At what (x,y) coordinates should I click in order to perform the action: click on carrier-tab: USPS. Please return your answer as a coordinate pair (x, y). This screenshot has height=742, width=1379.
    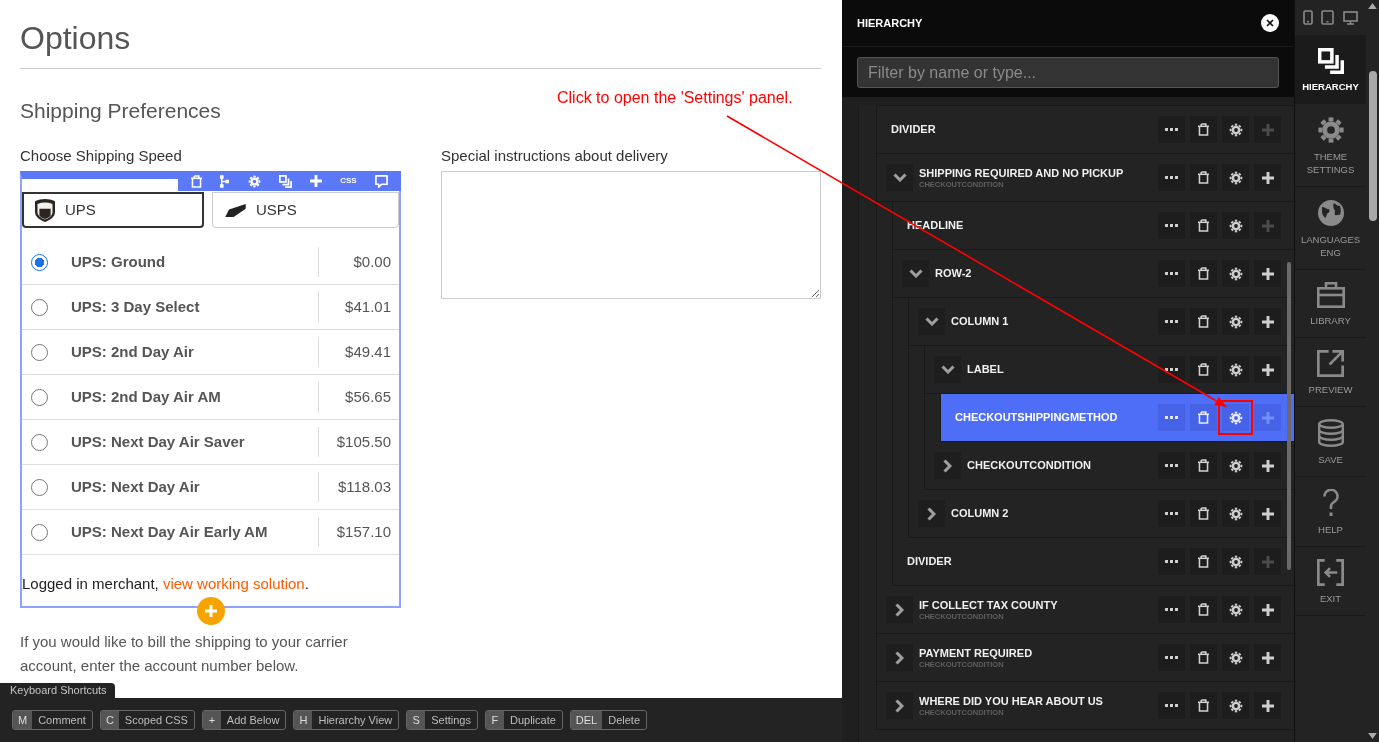
    Looking at the image, I should click on (305, 210).